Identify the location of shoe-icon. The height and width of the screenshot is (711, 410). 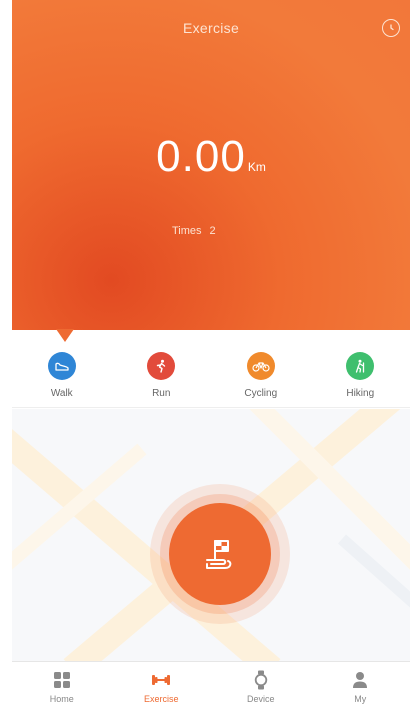
(62, 366).